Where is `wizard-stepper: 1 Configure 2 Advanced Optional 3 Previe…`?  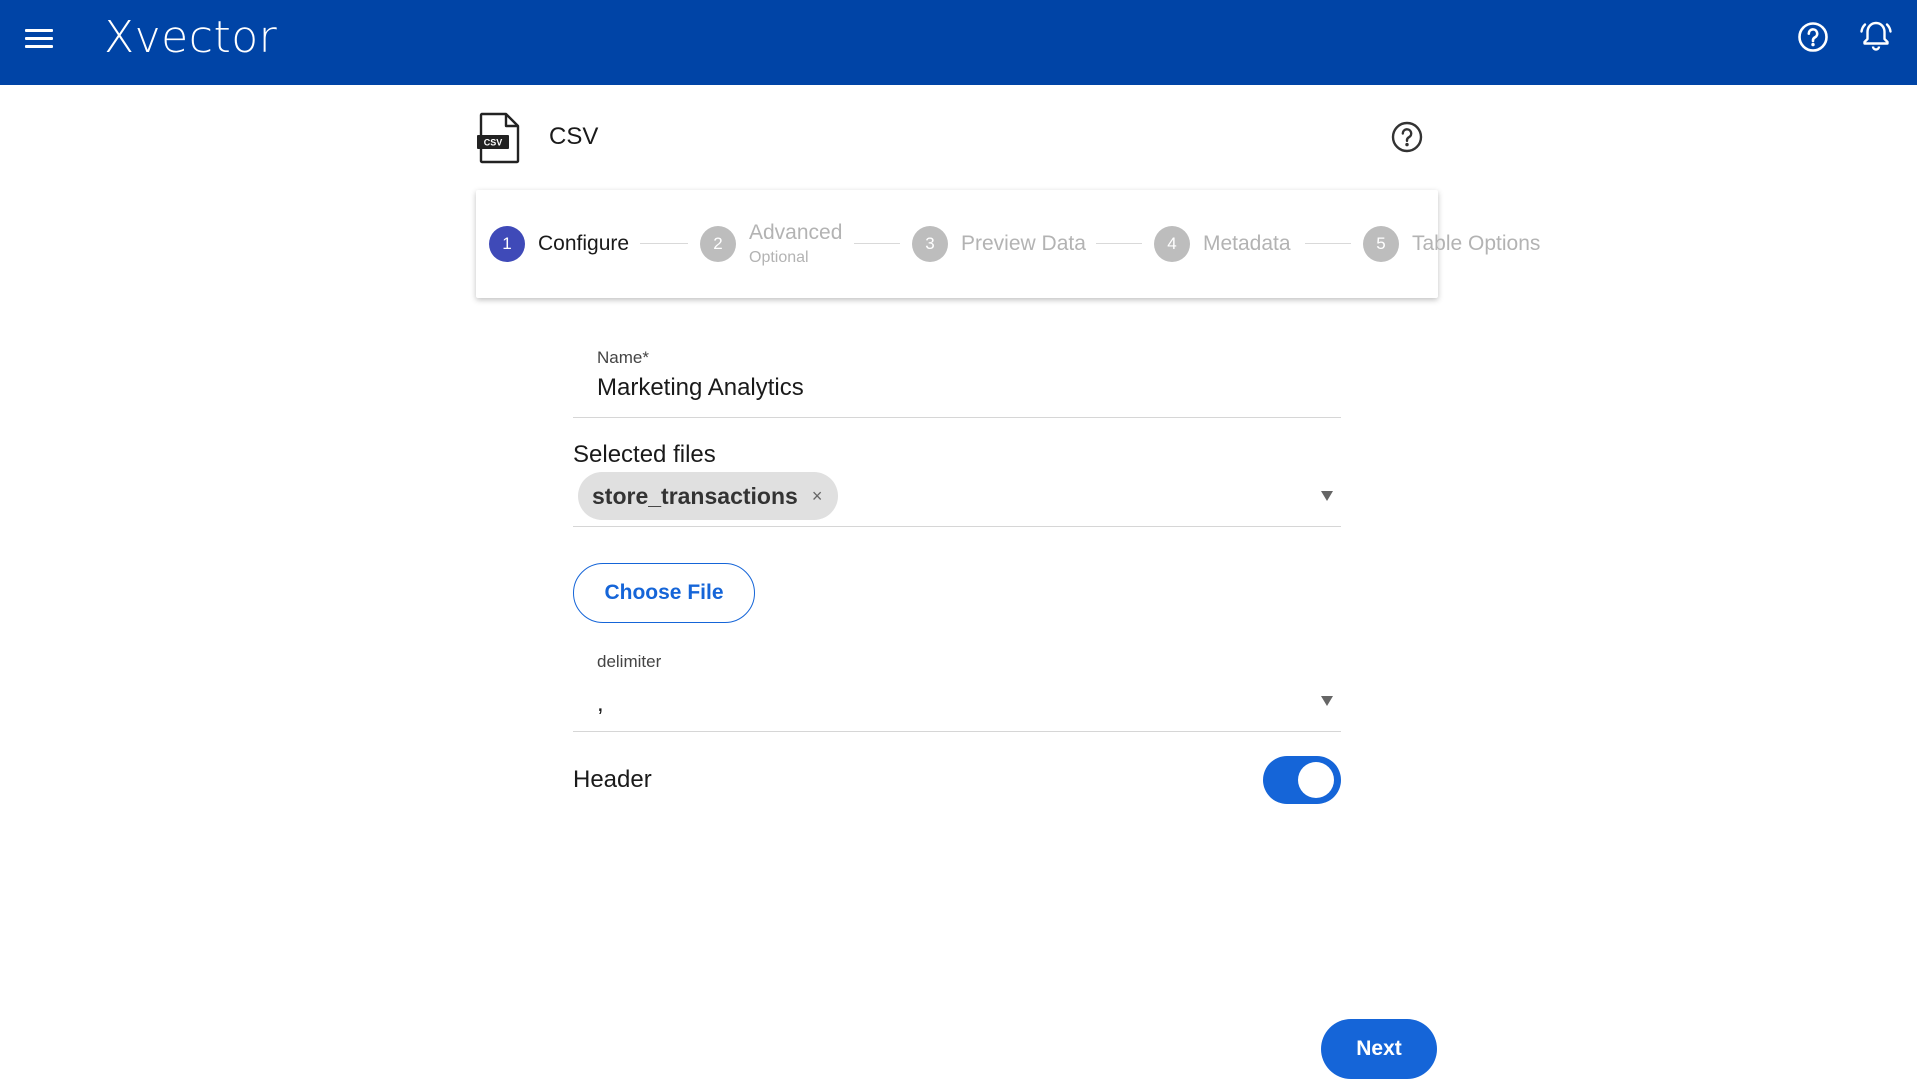
wizard-stepper: 1 Configure 2 Advanced Optional 3 Previe… is located at coordinates (1008, 244).